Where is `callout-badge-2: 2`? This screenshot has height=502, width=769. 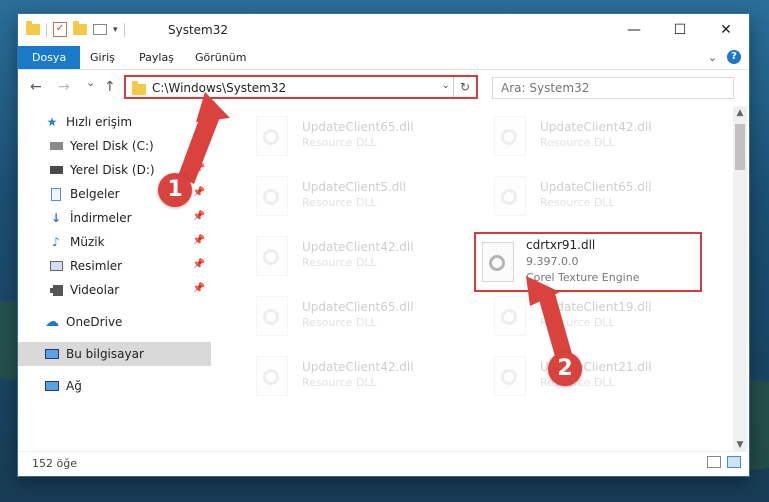
callout-badge-2: 2 is located at coordinates (565, 369).